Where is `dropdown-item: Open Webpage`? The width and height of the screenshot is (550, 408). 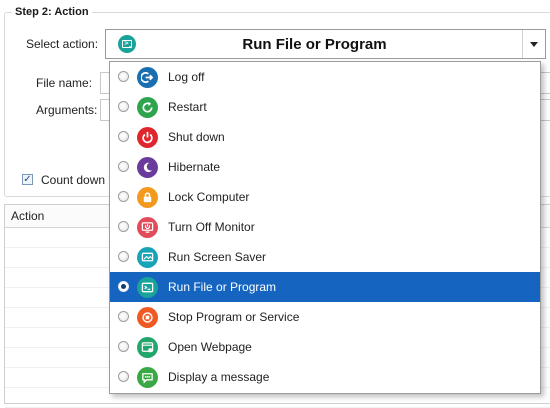 dropdown-item: Open Webpage is located at coordinates (325, 347).